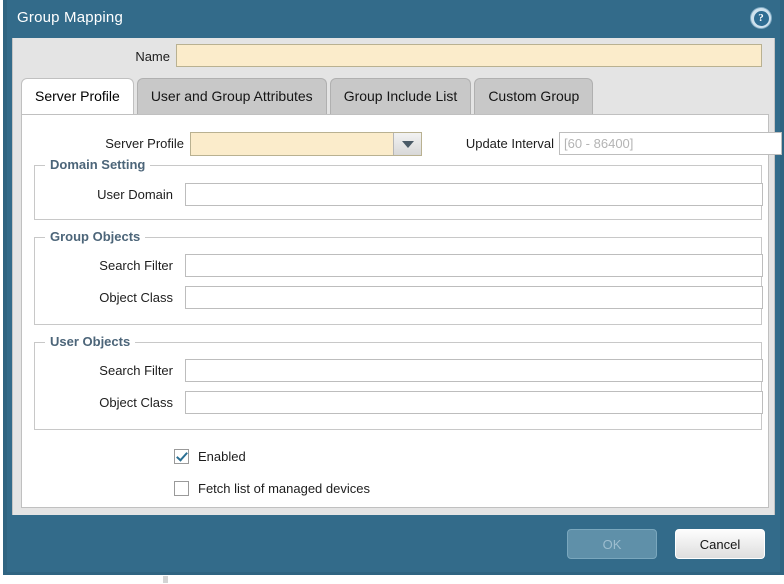 The image size is (784, 584). What do you see at coordinates (222, 456) in the screenshot?
I see `enabled-checkbox-label: Enabled` at bounding box center [222, 456].